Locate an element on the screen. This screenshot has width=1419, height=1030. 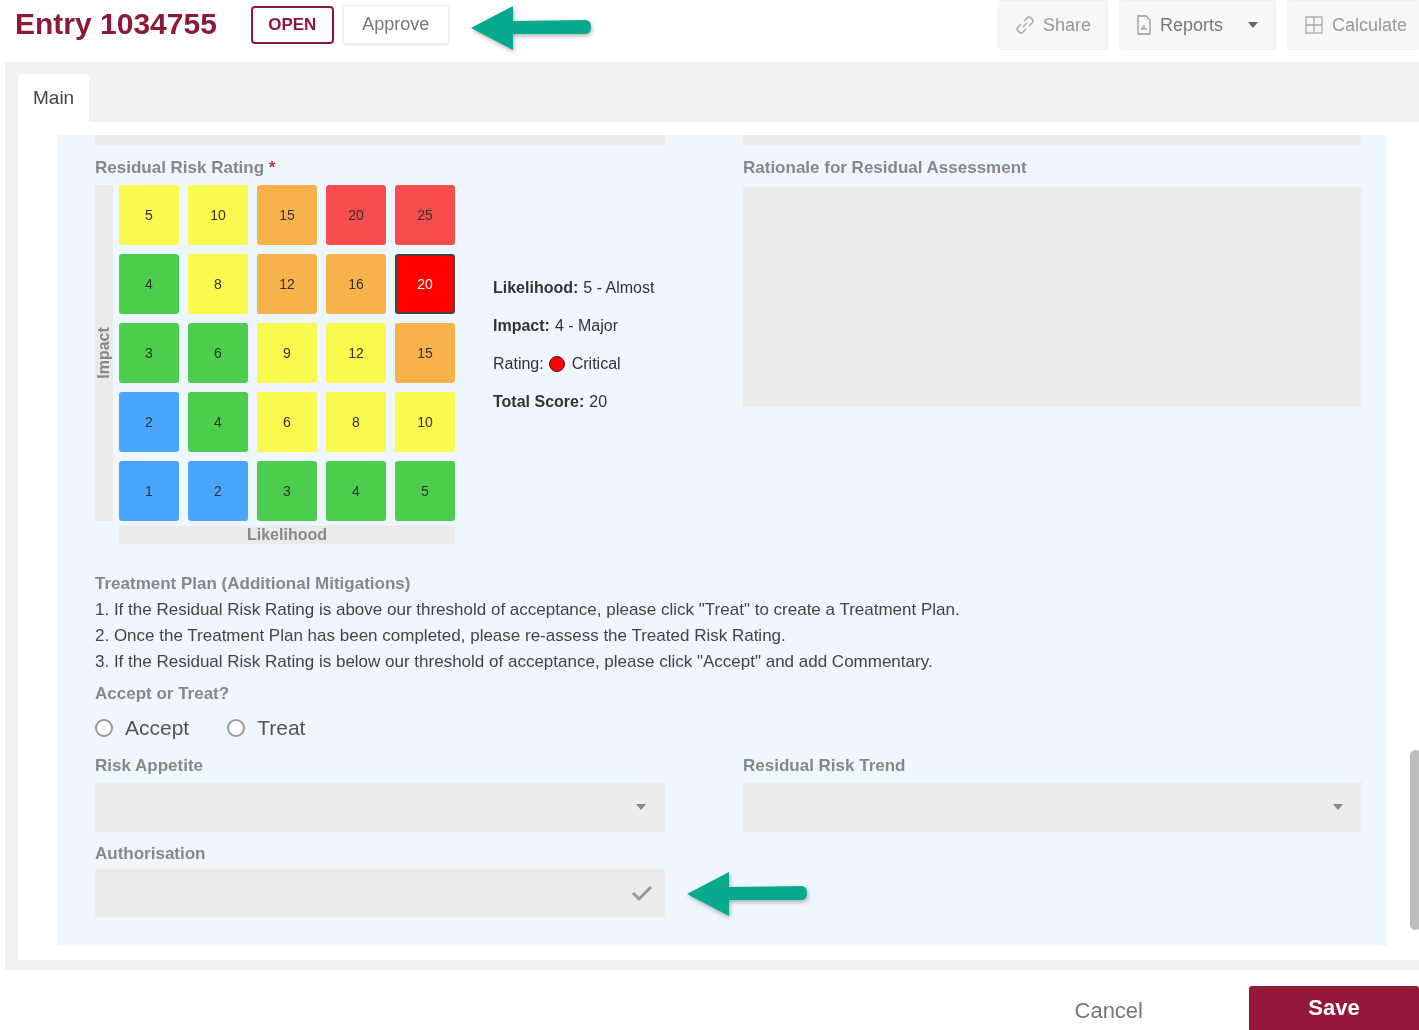
summary-label: Likelihood: is located at coordinates (536, 288).